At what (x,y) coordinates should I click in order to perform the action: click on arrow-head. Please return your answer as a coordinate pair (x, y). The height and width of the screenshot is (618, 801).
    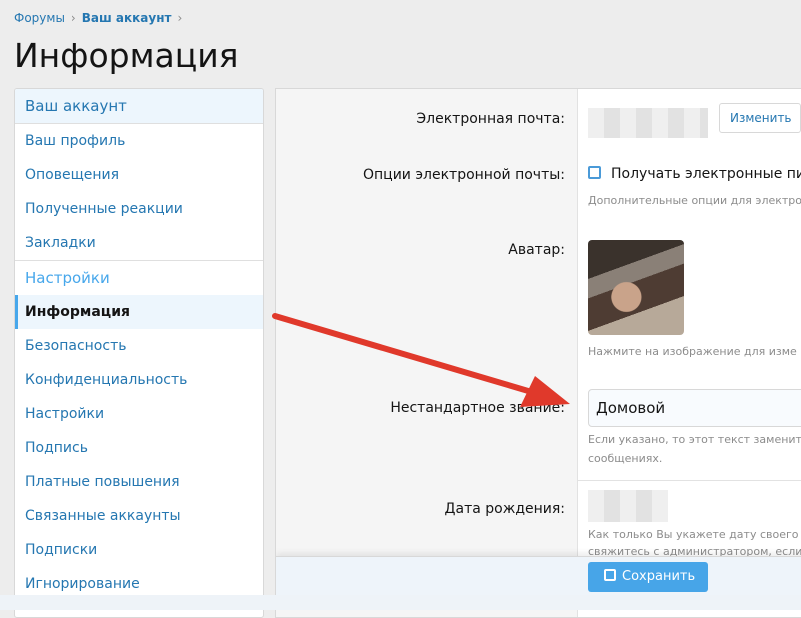
    Looking at the image, I should click on (545, 391).